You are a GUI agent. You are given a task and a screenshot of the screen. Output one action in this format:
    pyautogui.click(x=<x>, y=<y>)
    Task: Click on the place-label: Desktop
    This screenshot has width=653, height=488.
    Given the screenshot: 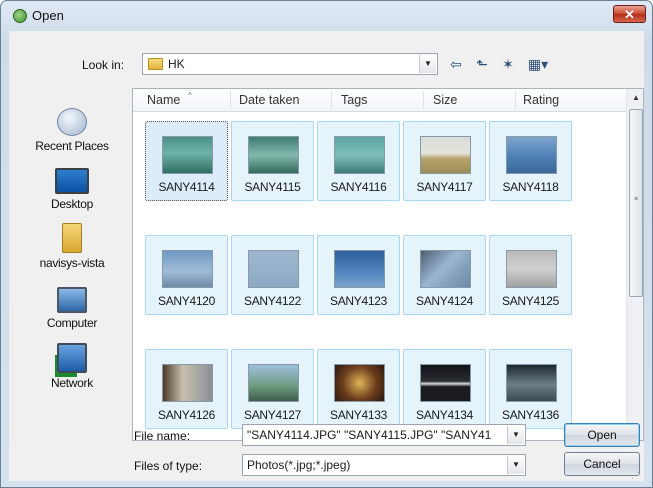 What is the action you would take?
    pyautogui.click(x=72, y=204)
    